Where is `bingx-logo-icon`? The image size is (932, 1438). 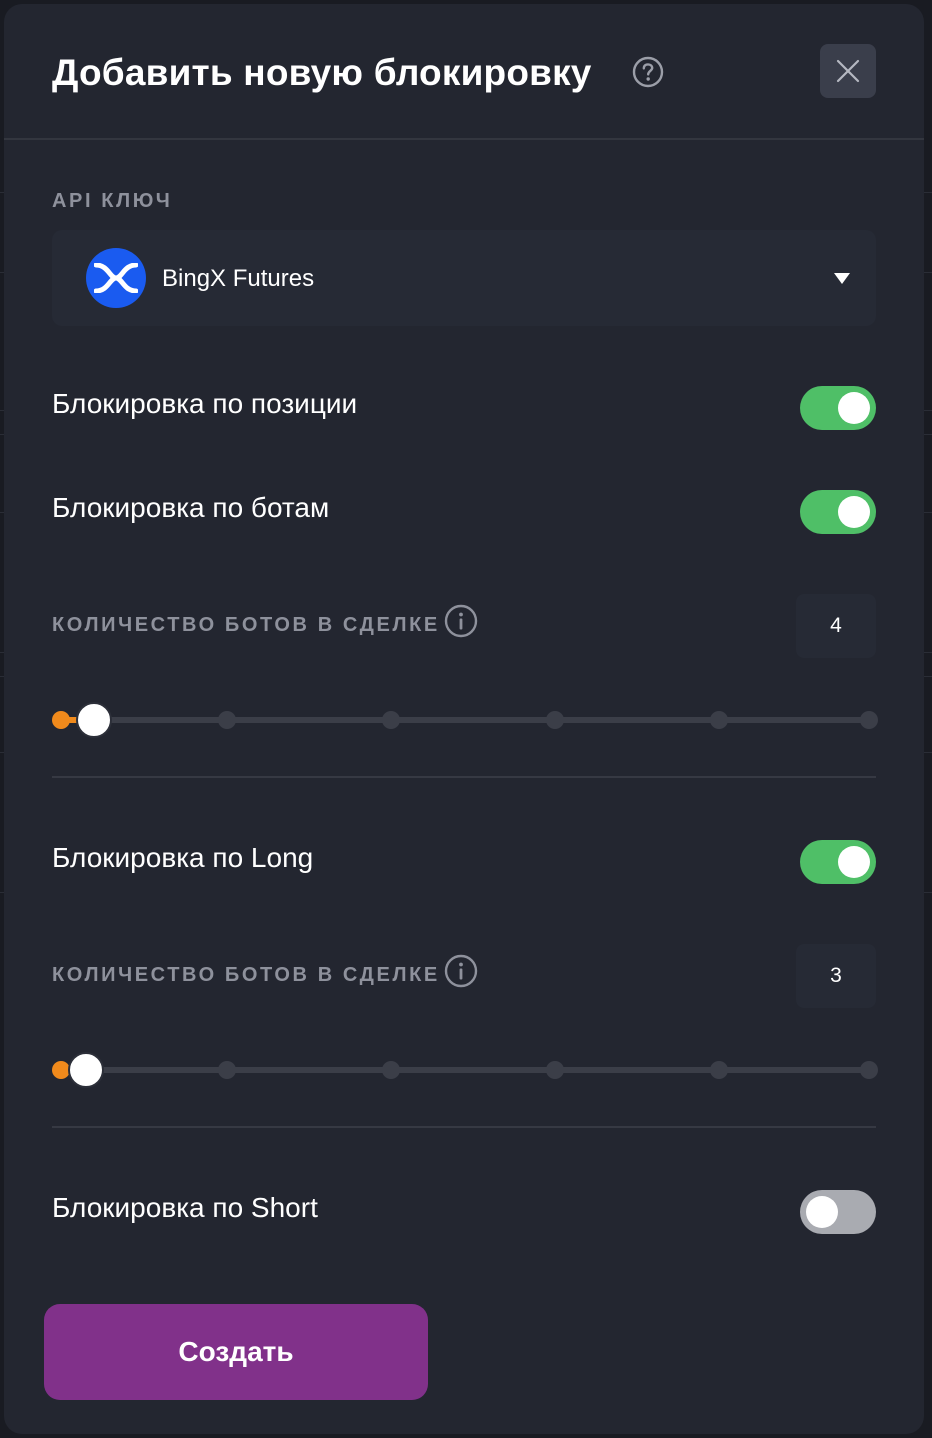
bingx-logo-icon is located at coordinates (116, 278).